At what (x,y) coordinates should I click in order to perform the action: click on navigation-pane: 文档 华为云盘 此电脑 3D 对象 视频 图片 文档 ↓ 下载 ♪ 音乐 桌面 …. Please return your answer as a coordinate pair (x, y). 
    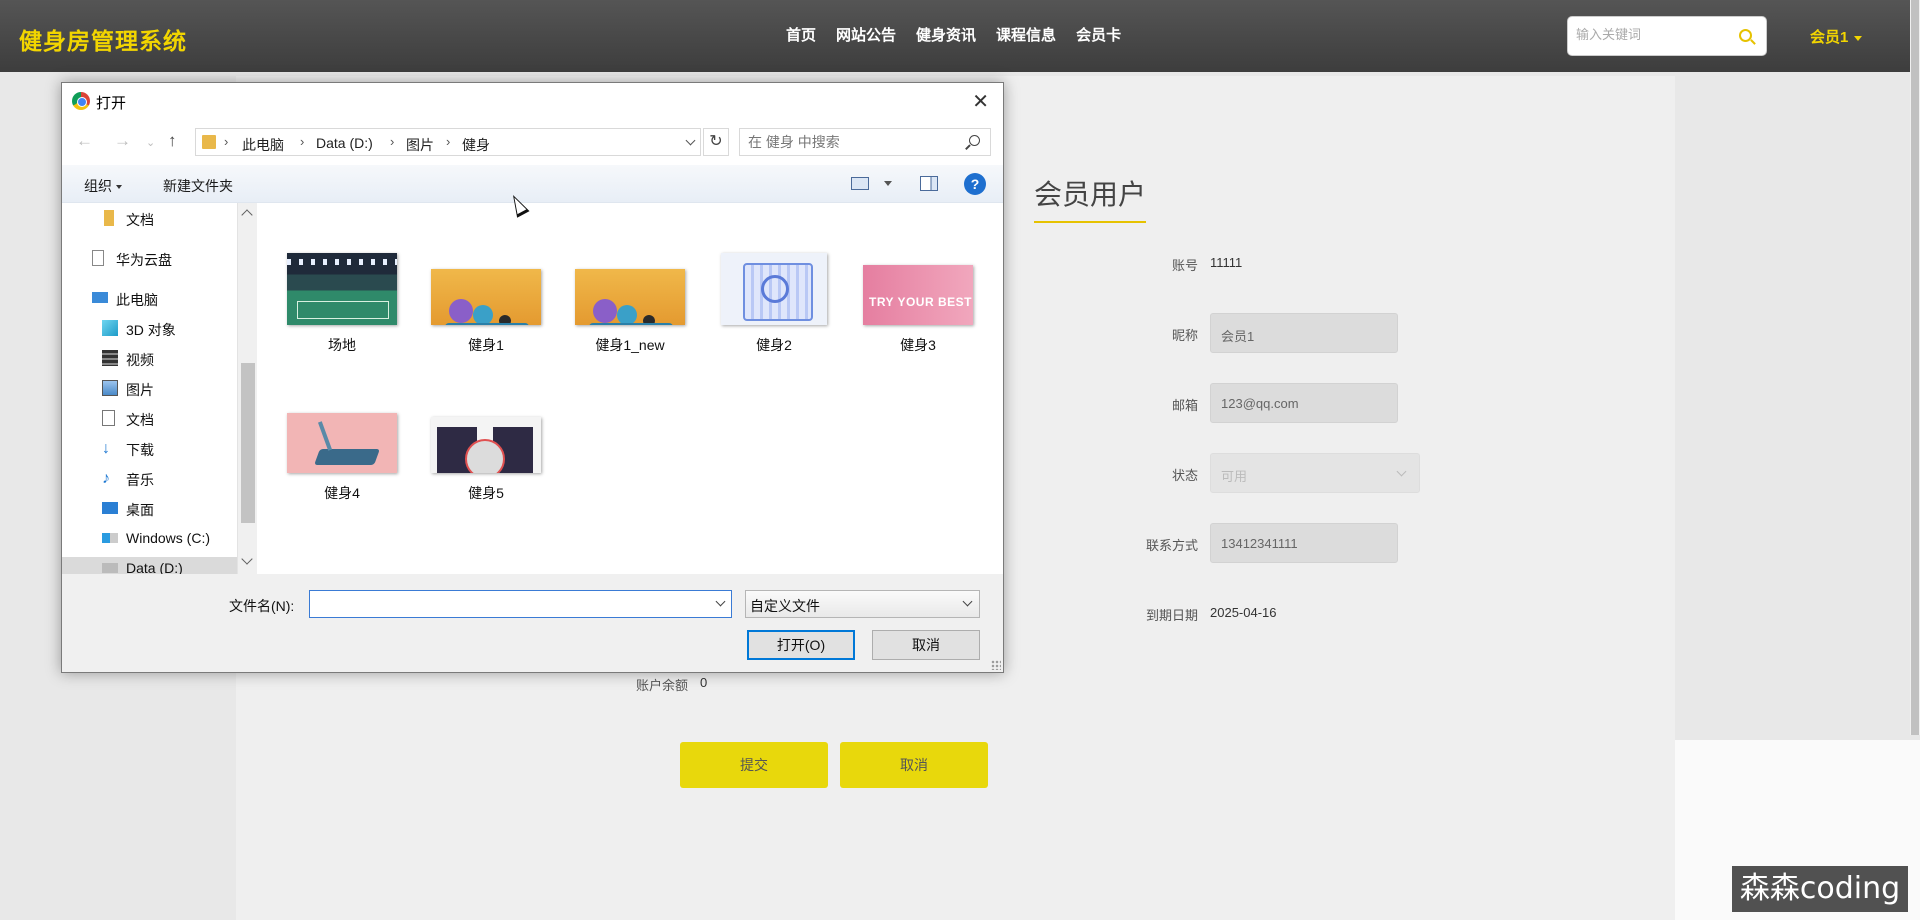
    Looking at the image, I should click on (149, 388).